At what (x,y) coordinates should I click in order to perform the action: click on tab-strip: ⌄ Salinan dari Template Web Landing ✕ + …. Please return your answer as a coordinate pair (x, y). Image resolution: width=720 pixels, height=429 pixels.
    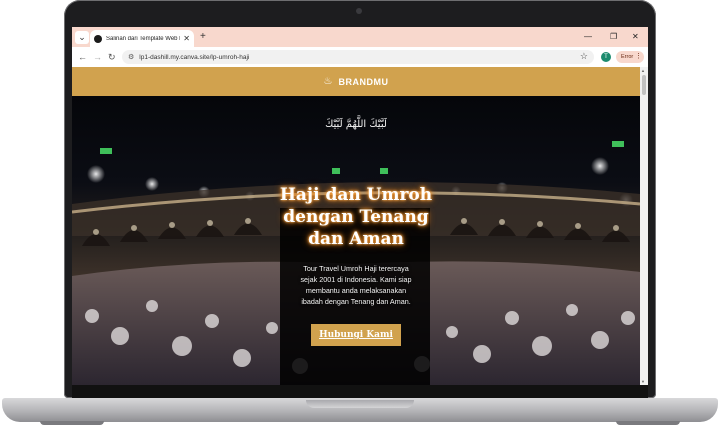
    Looking at the image, I should click on (360, 37).